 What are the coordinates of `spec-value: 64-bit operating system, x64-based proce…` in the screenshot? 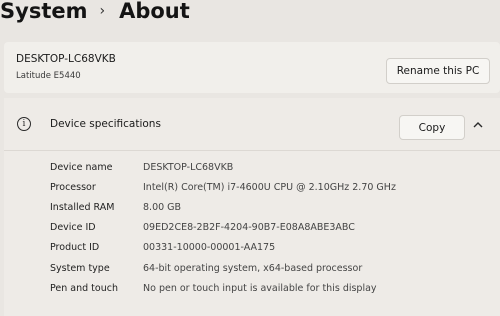 It's located at (253, 268).